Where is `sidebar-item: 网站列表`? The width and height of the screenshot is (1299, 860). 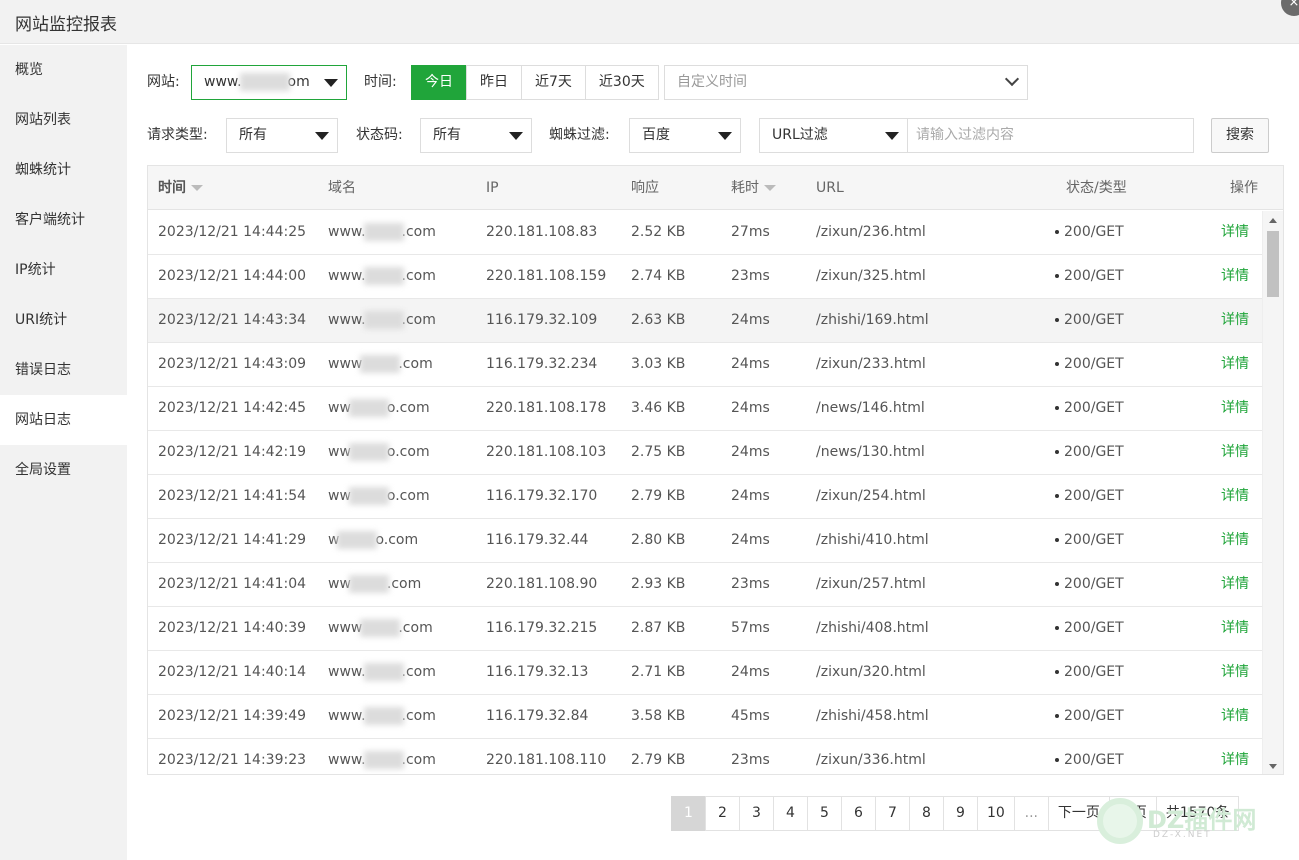
sidebar-item: 网站列表 is located at coordinates (63, 120).